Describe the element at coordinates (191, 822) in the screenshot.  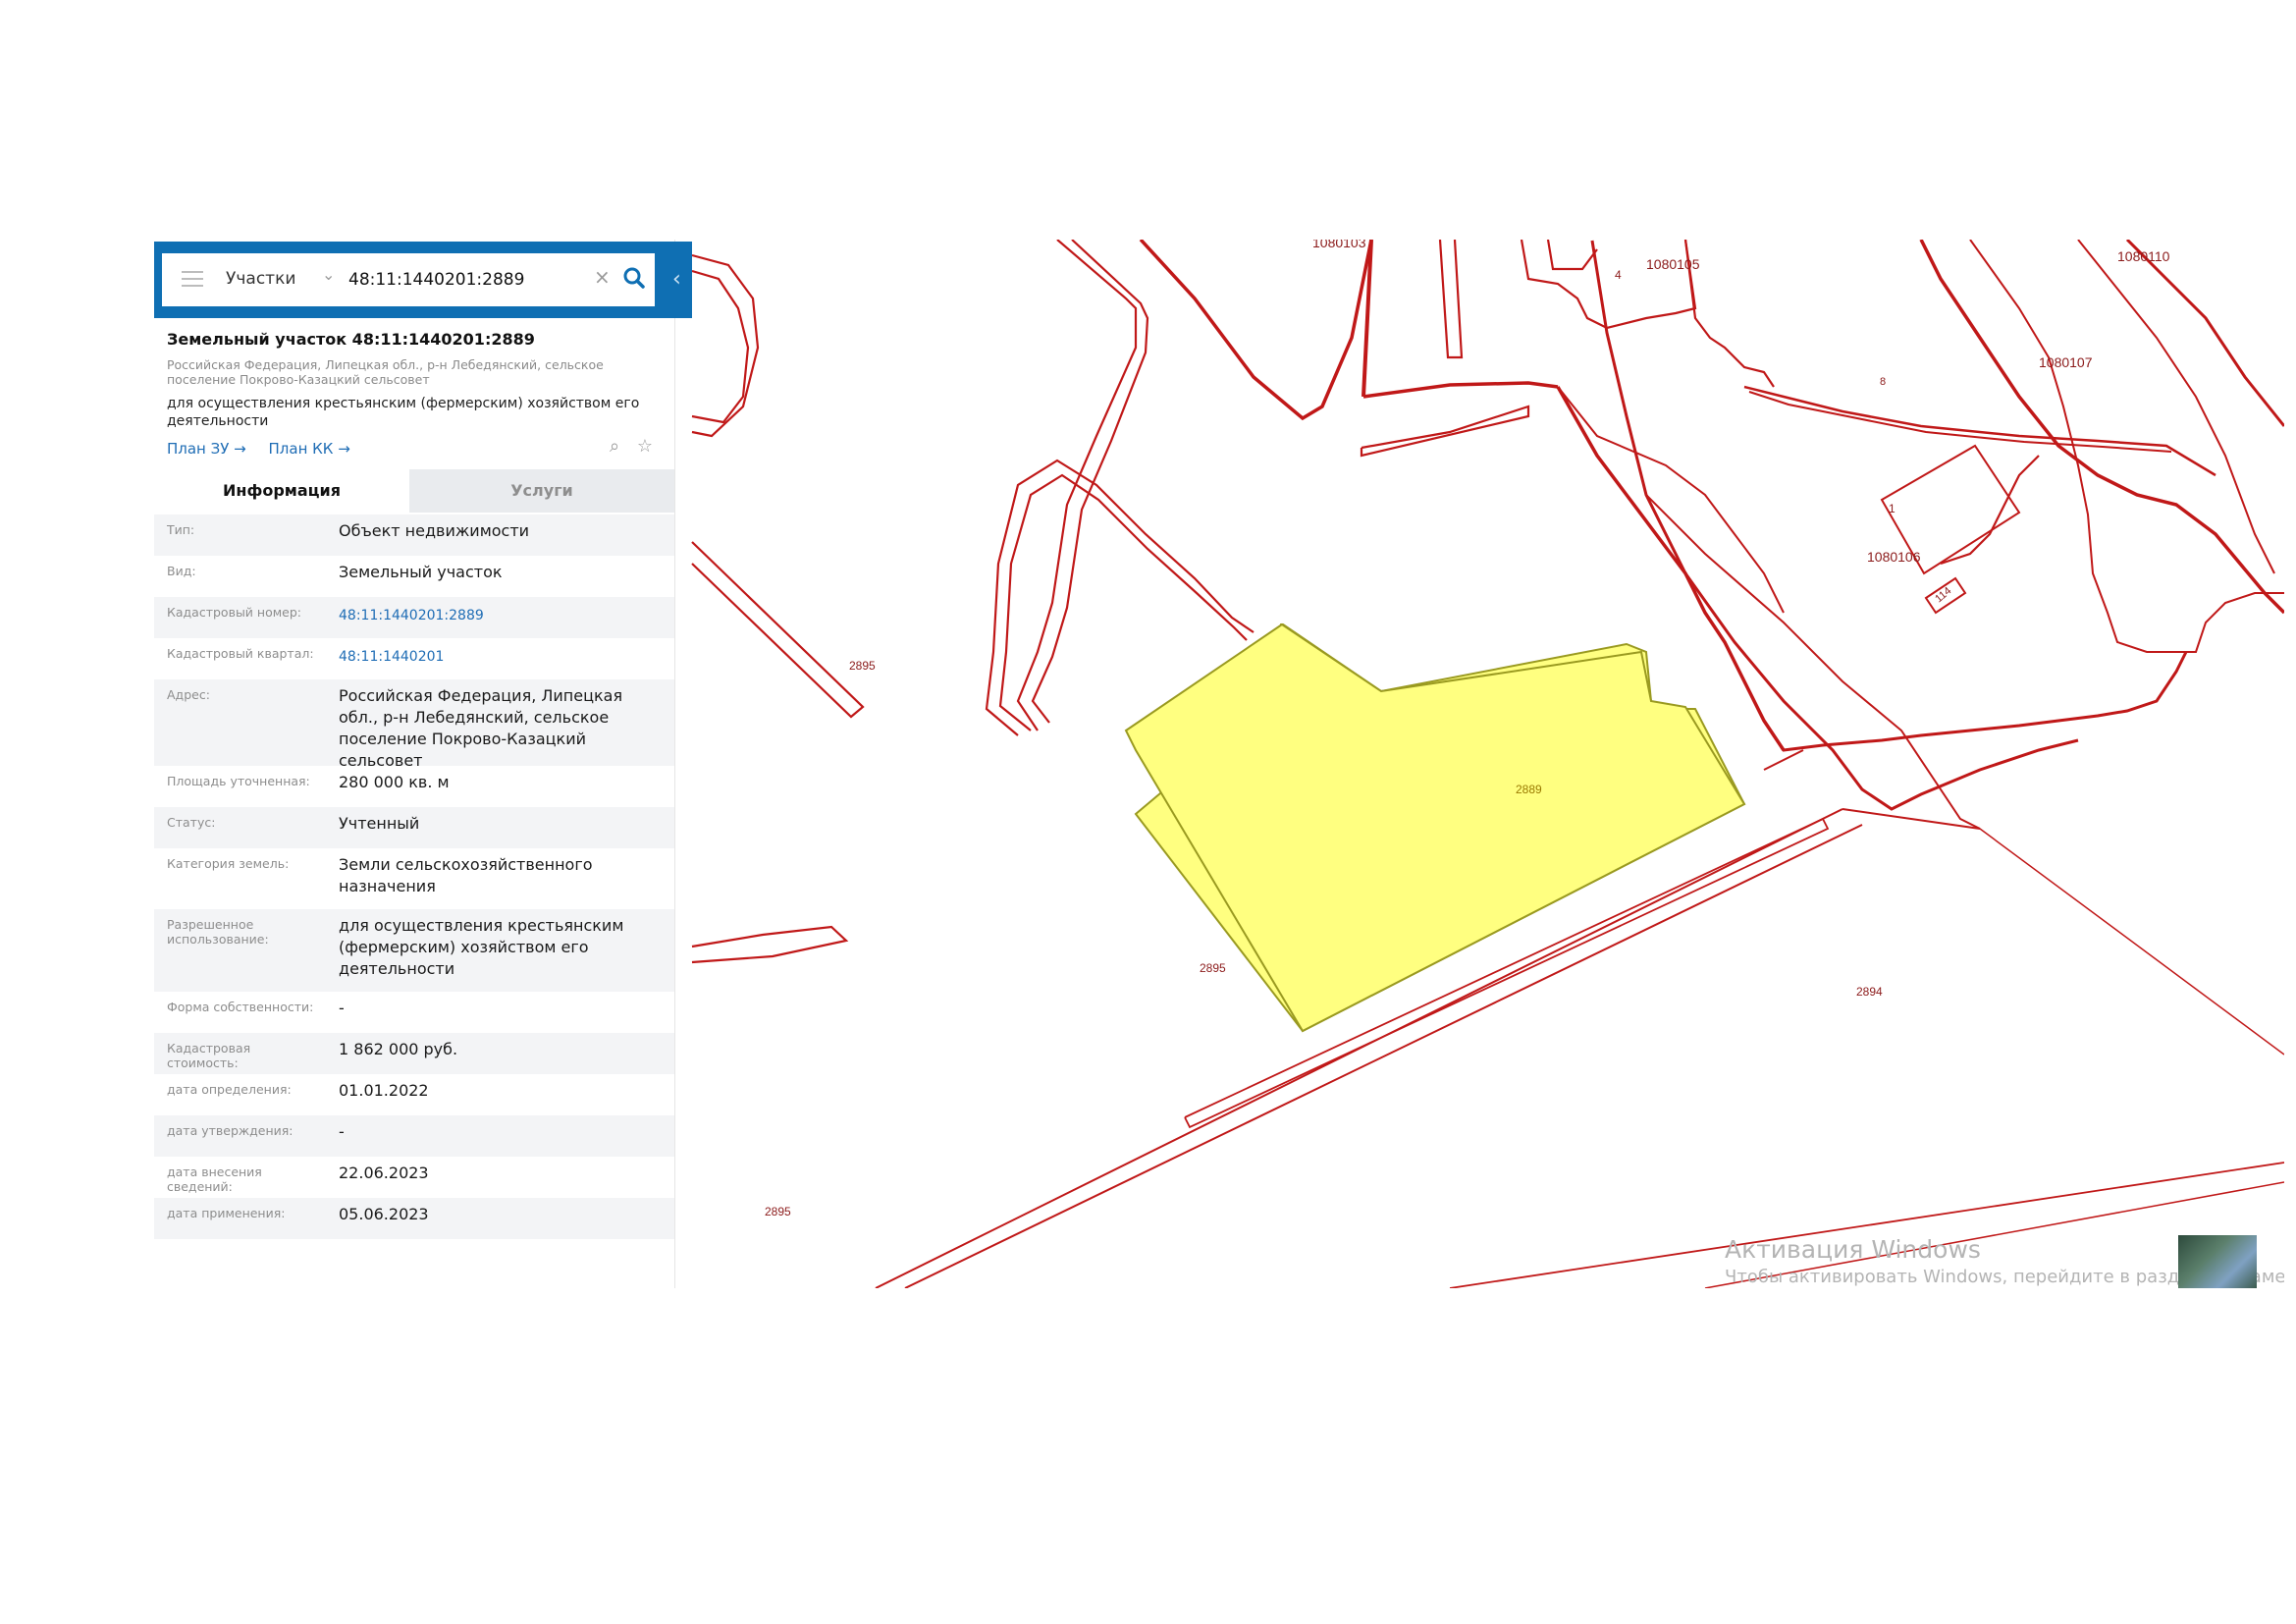
I see `info-key: Статус:` at that location.